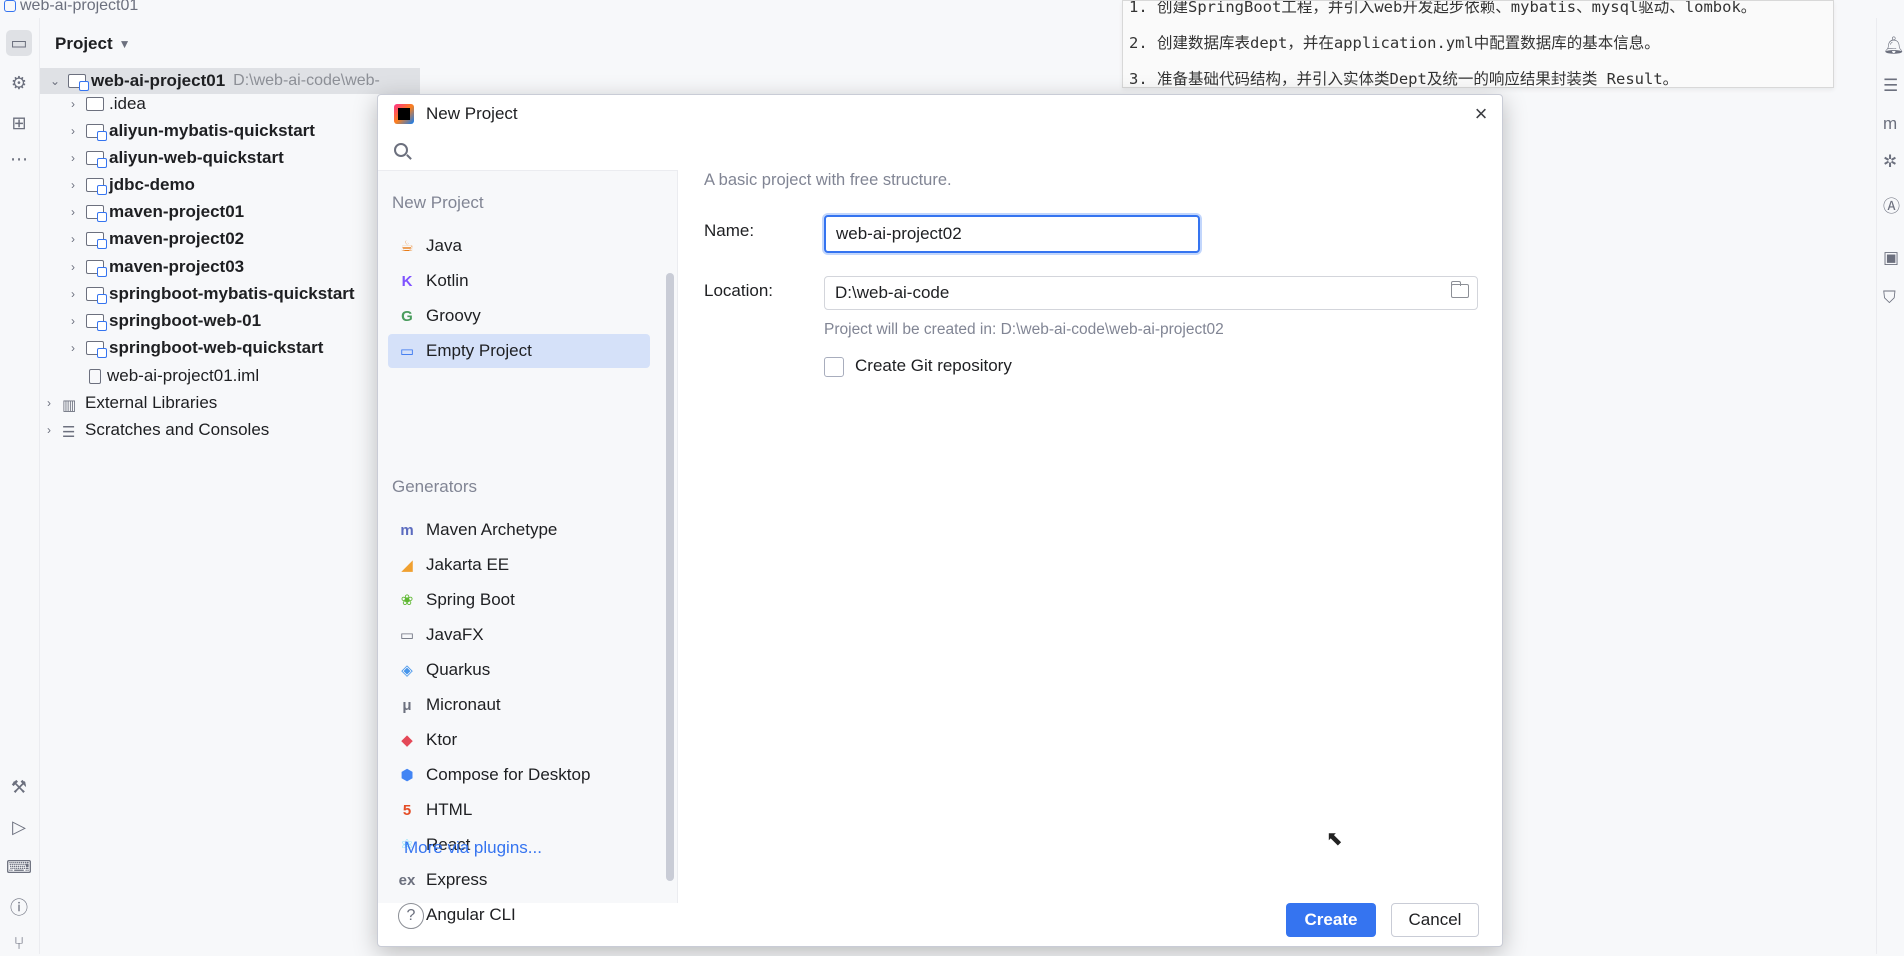 The image size is (1904, 956). What do you see at coordinates (1459, 289) in the screenshot?
I see `browse-folder-icon` at bounding box center [1459, 289].